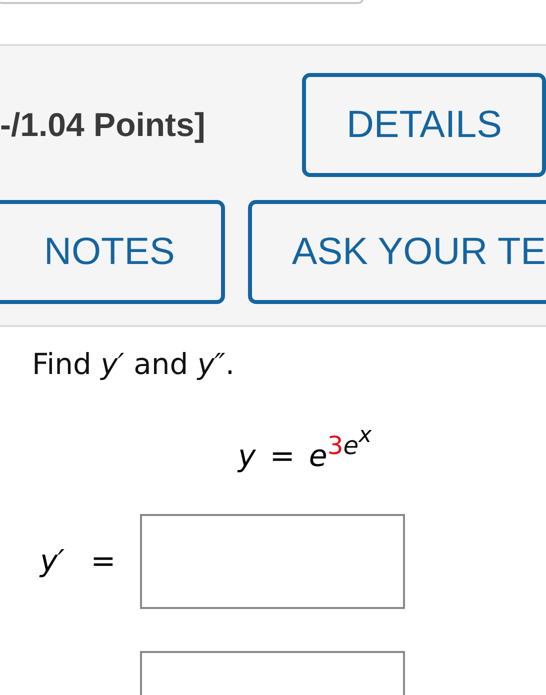  I want to click on variable-label: y′, so click(52, 562).